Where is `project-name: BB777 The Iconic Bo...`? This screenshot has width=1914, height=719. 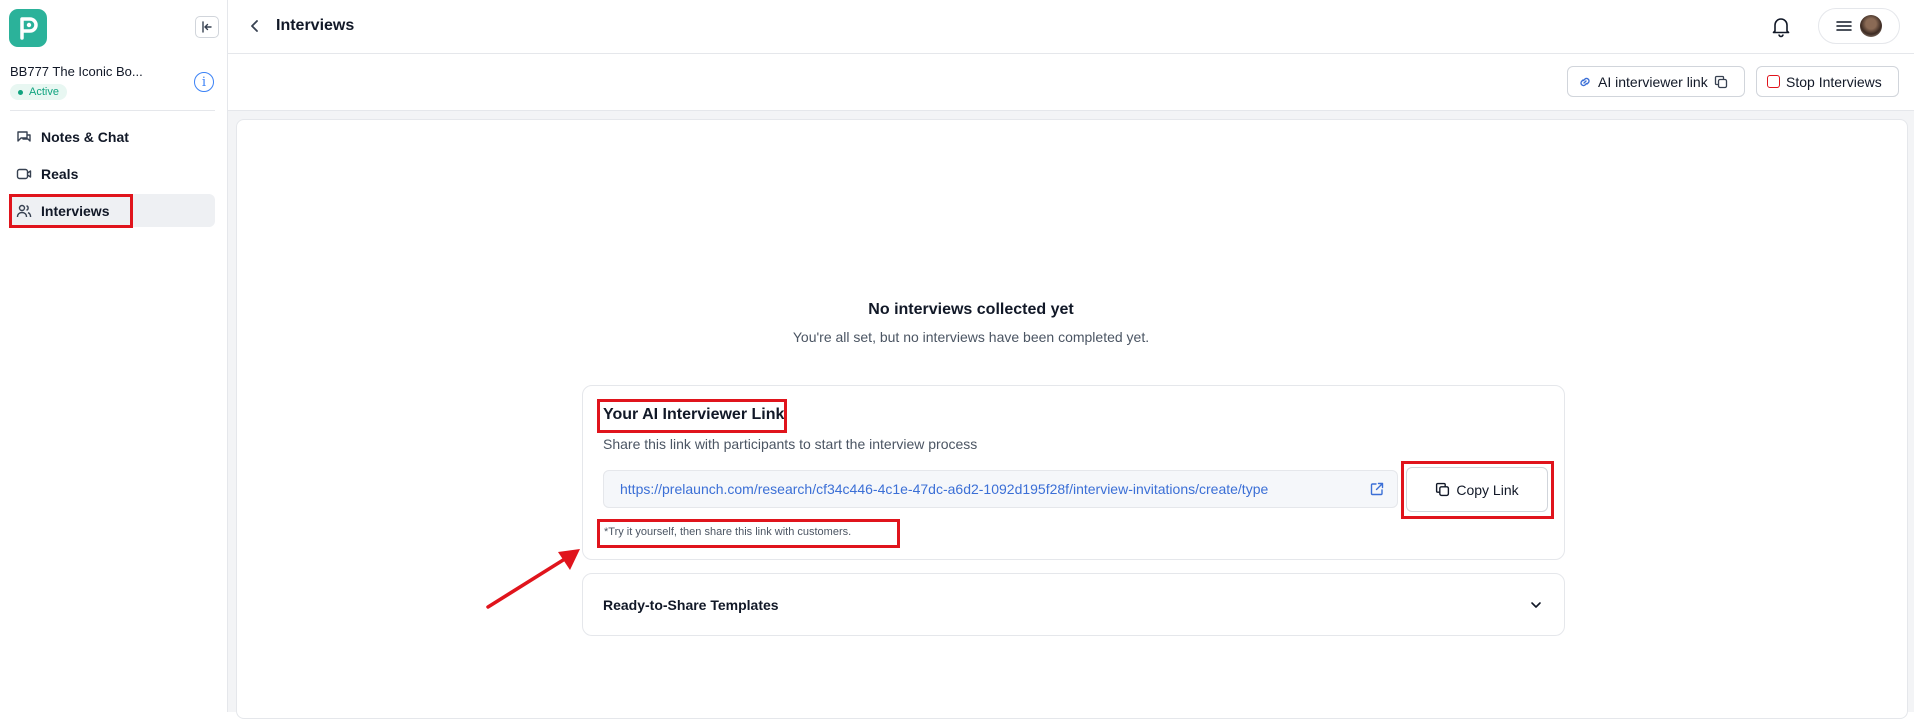
project-name: BB777 The Iconic Bo... is located at coordinates (76, 71).